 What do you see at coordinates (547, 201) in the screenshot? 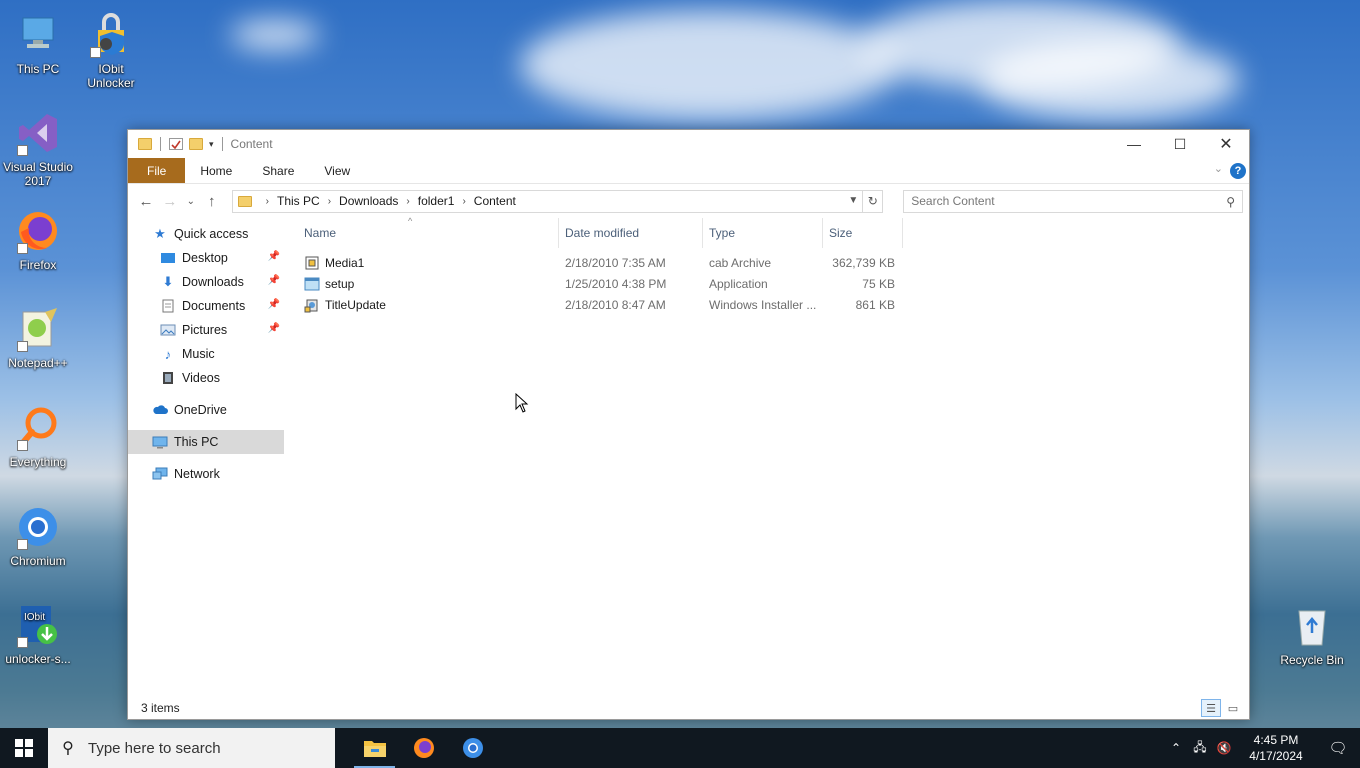
I see `address-bar: › This PC › Downloads › folder1 › Content ▼` at bounding box center [547, 201].